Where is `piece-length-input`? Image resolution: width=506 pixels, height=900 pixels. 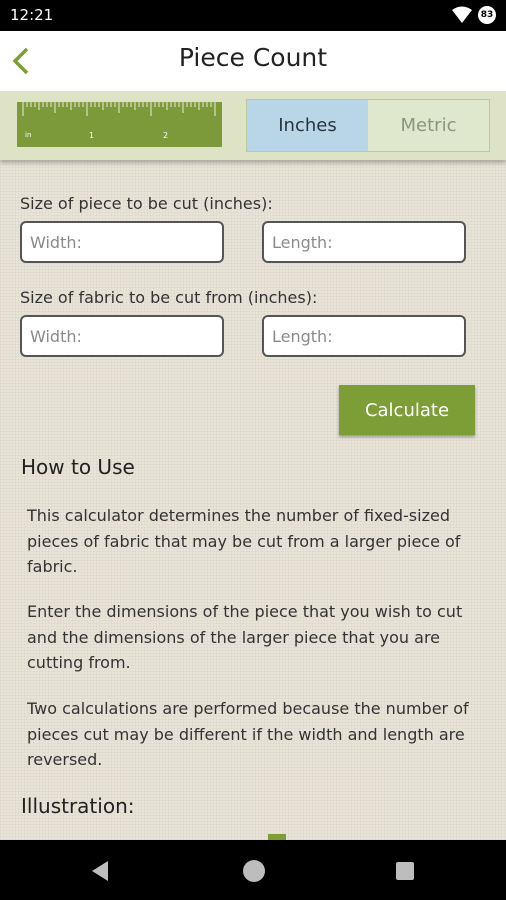
piece-length-input is located at coordinates (364, 242).